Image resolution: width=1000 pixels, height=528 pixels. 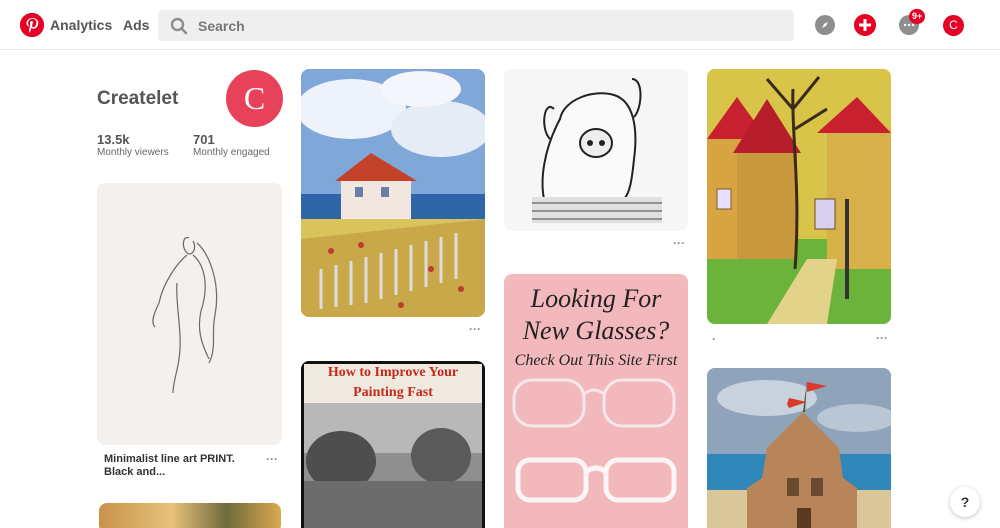 I want to click on pin-autumn-preview, so click(x=190, y=515).